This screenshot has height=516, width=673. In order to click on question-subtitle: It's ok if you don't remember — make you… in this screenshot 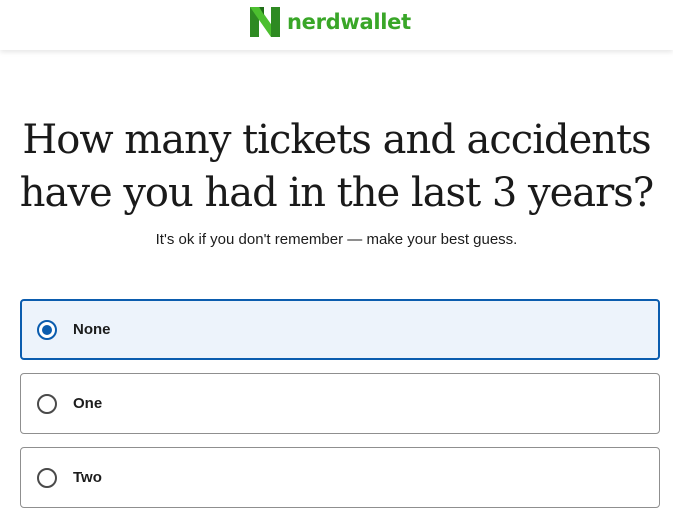, I will do `click(336, 239)`.